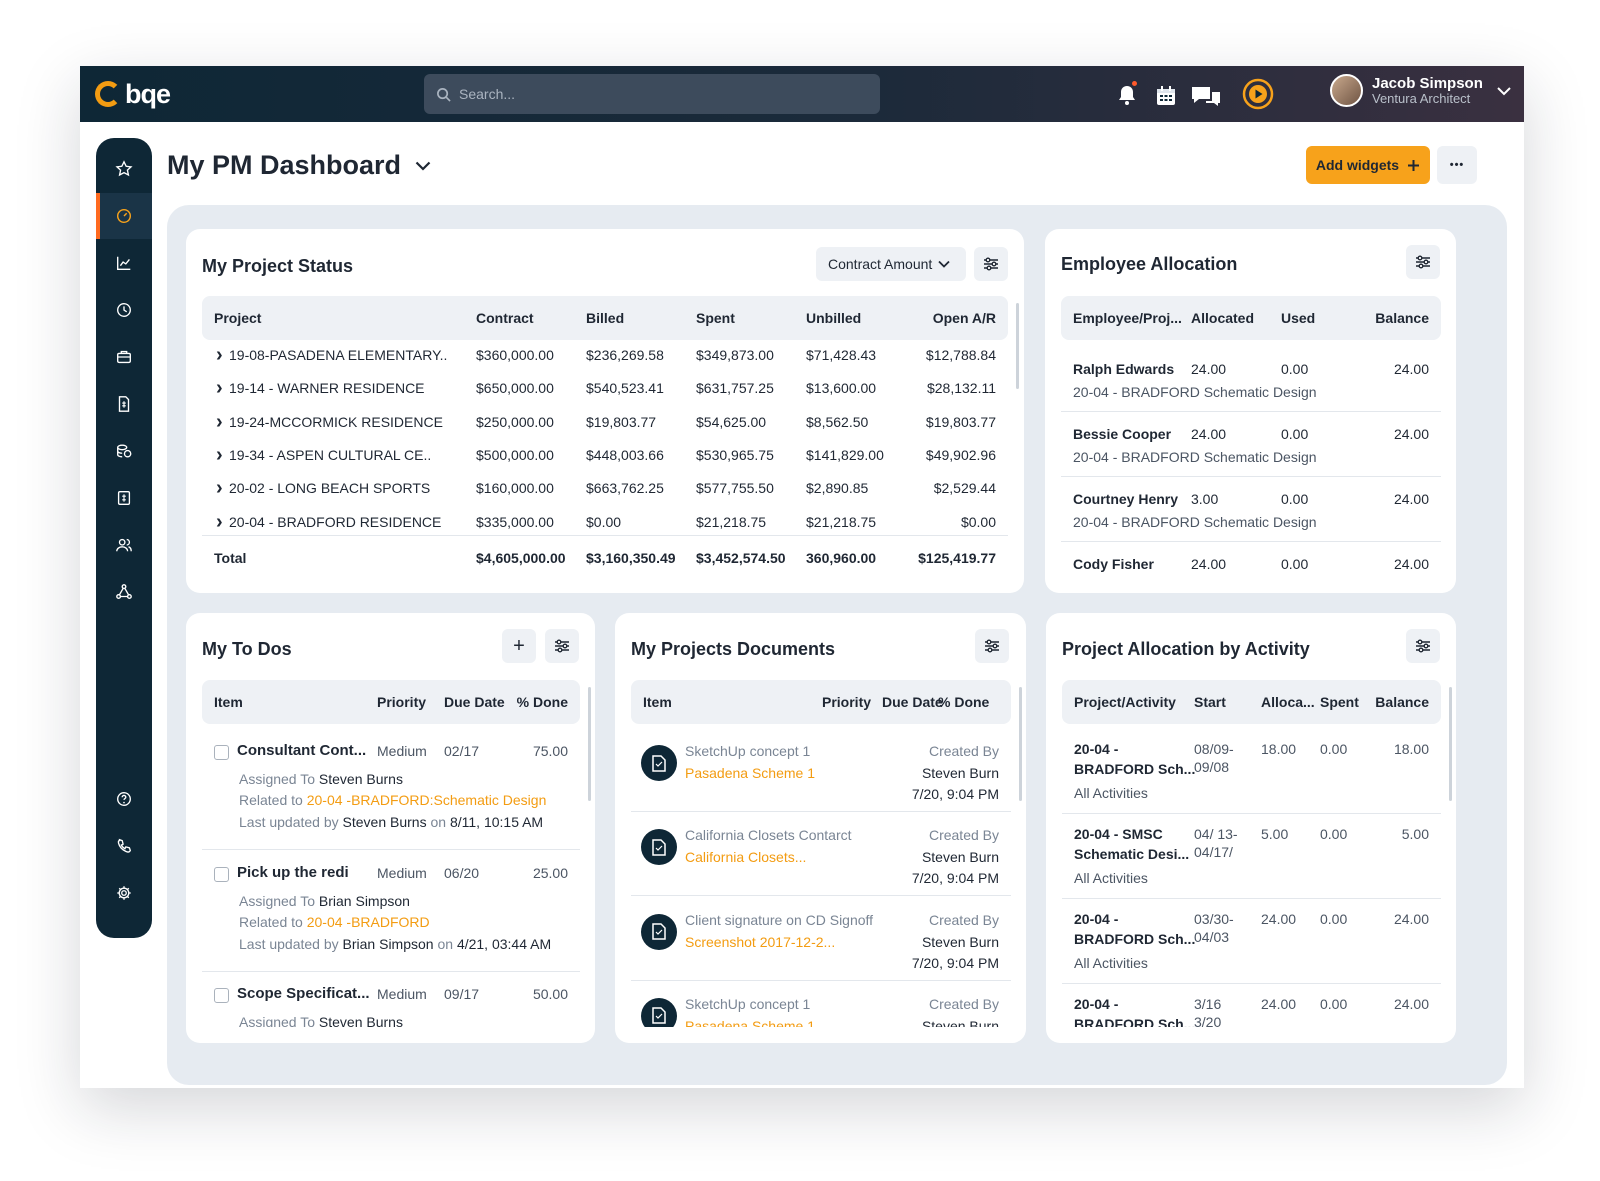  Describe the element at coordinates (1298, 318) in the screenshot. I see `col-used: Used` at that location.